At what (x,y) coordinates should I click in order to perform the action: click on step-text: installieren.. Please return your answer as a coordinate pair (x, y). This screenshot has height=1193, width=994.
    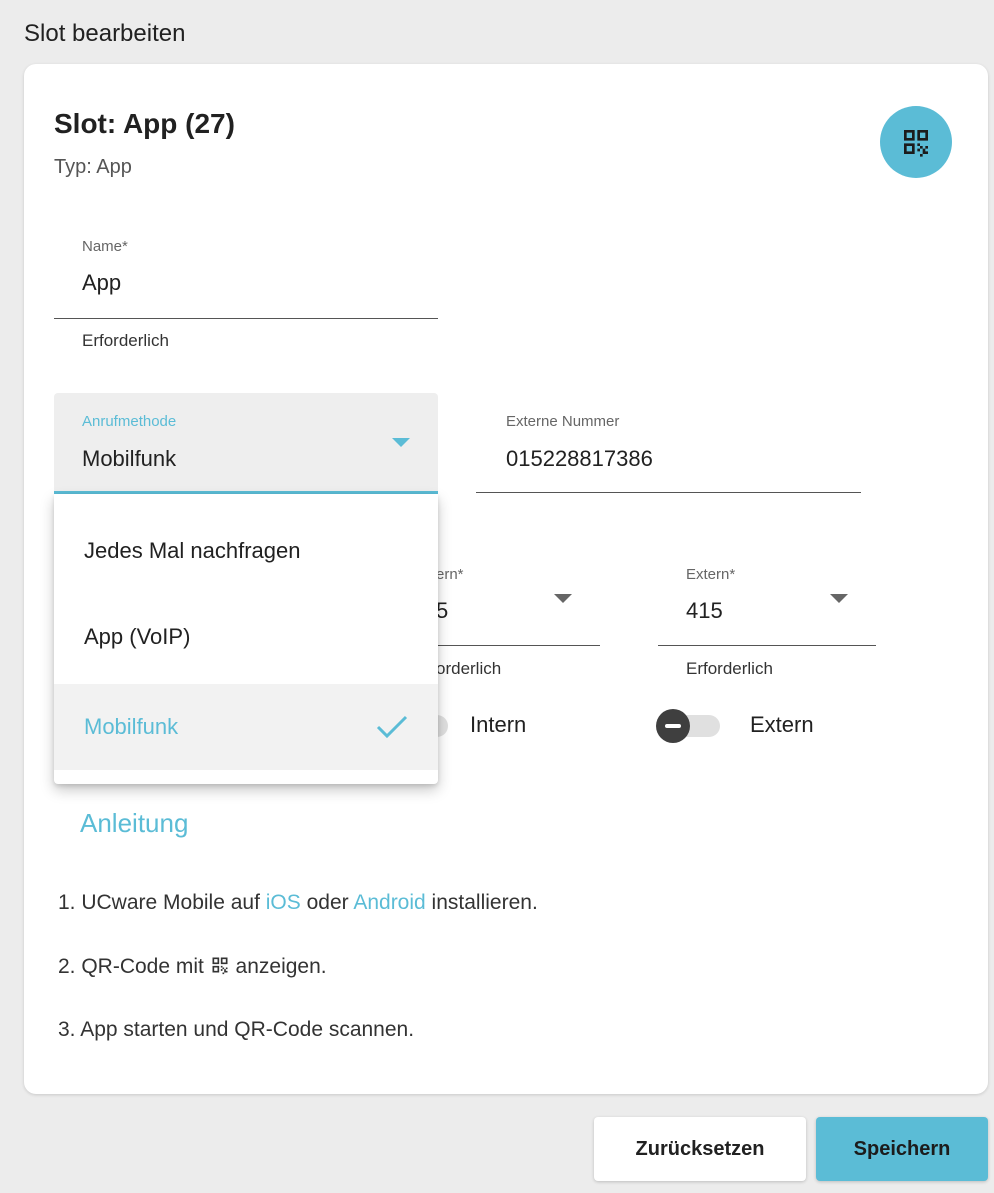
    Looking at the image, I should click on (481, 902).